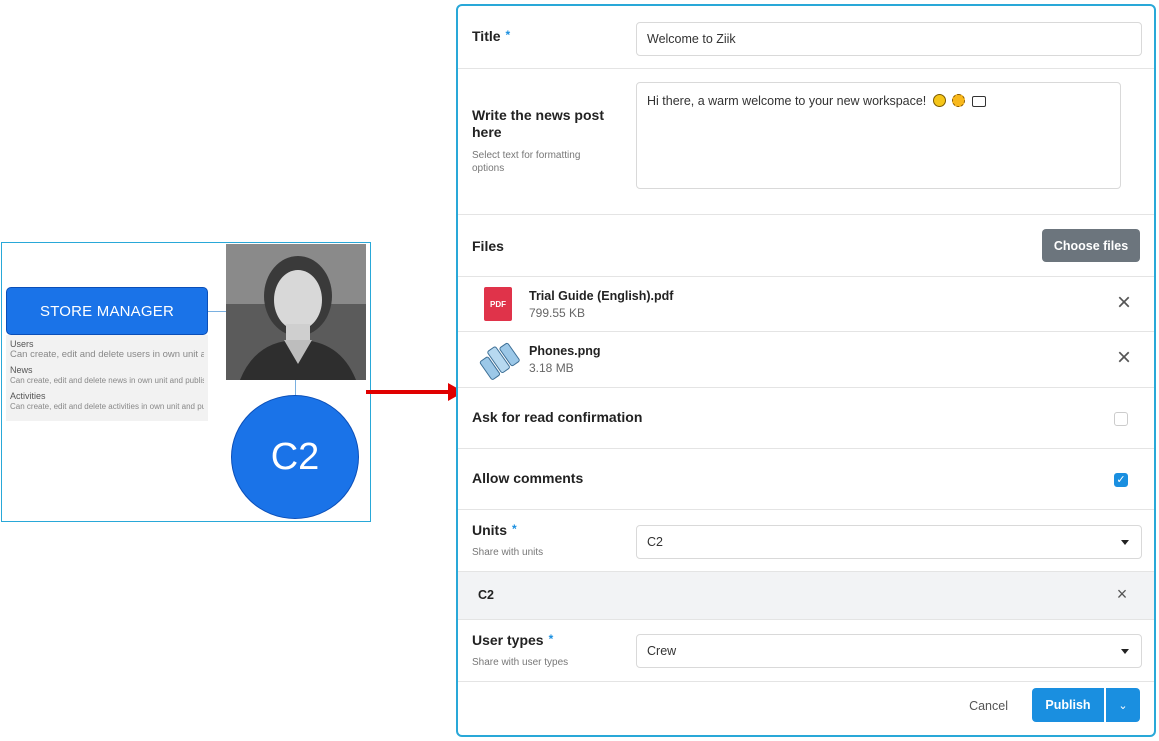 This screenshot has width=1159, height=741. What do you see at coordinates (520, 662) in the screenshot?
I see `user-types-hint: Share with user types` at bounding box center [520, 662].